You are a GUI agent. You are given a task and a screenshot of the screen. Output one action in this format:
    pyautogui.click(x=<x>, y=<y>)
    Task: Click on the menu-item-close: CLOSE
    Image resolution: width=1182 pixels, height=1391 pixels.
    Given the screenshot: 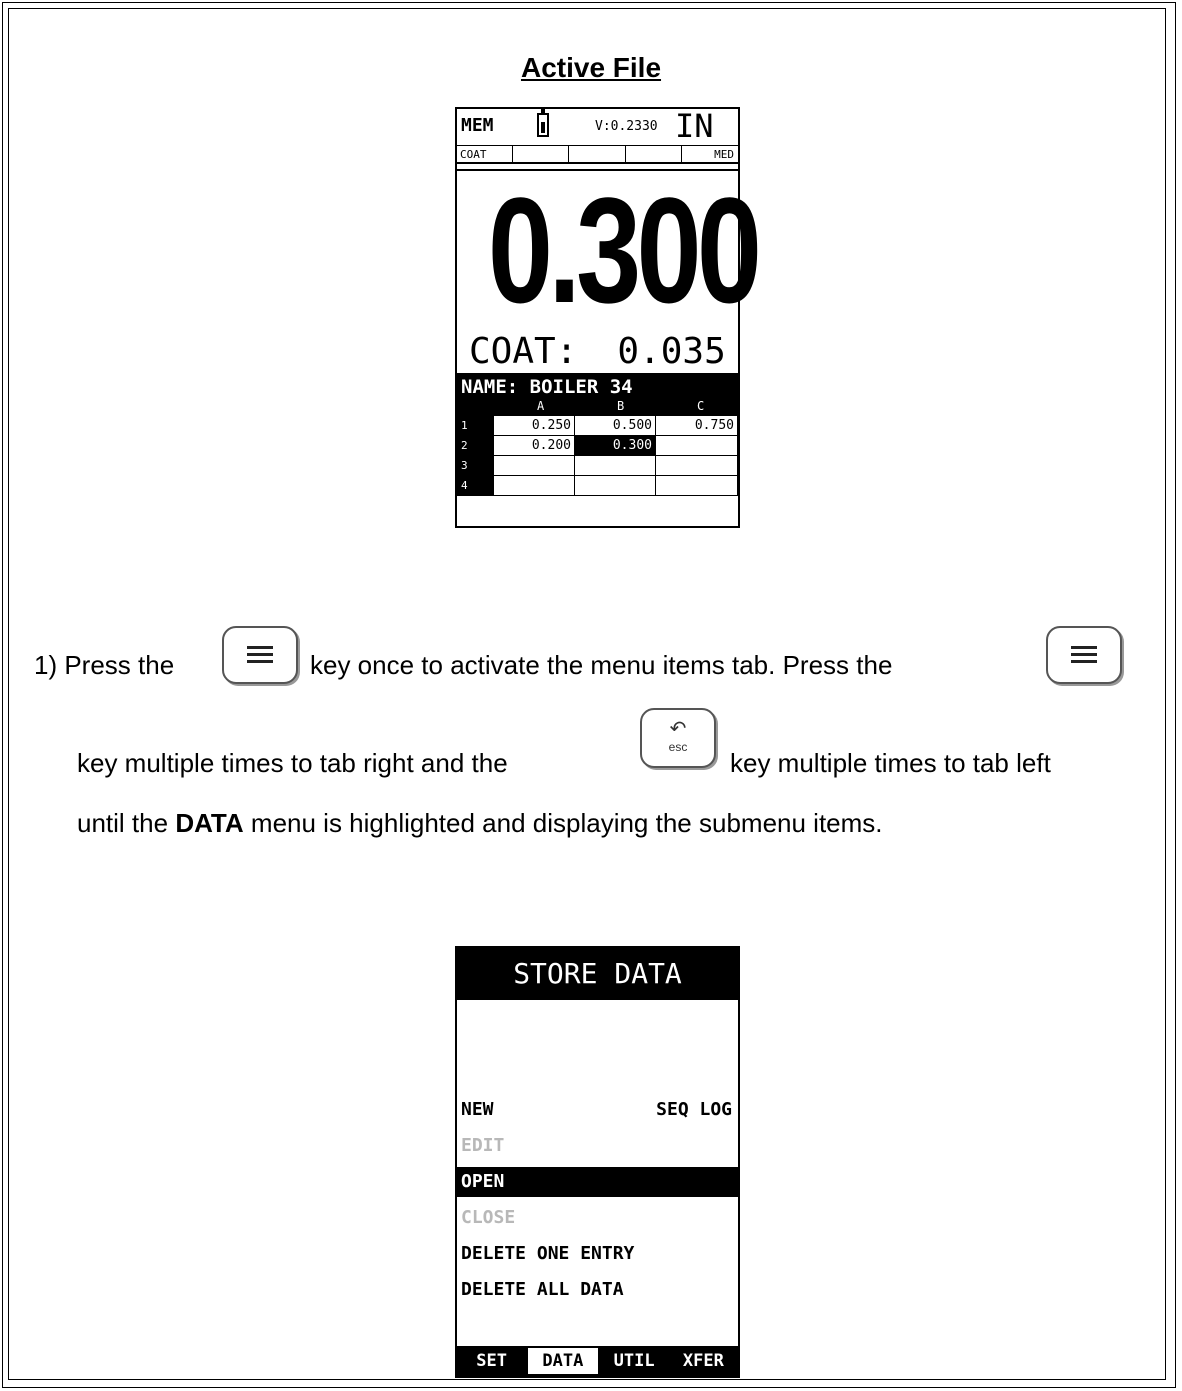 What is the action you would take?
    pyautogui.click(x=597, y=1218)
    